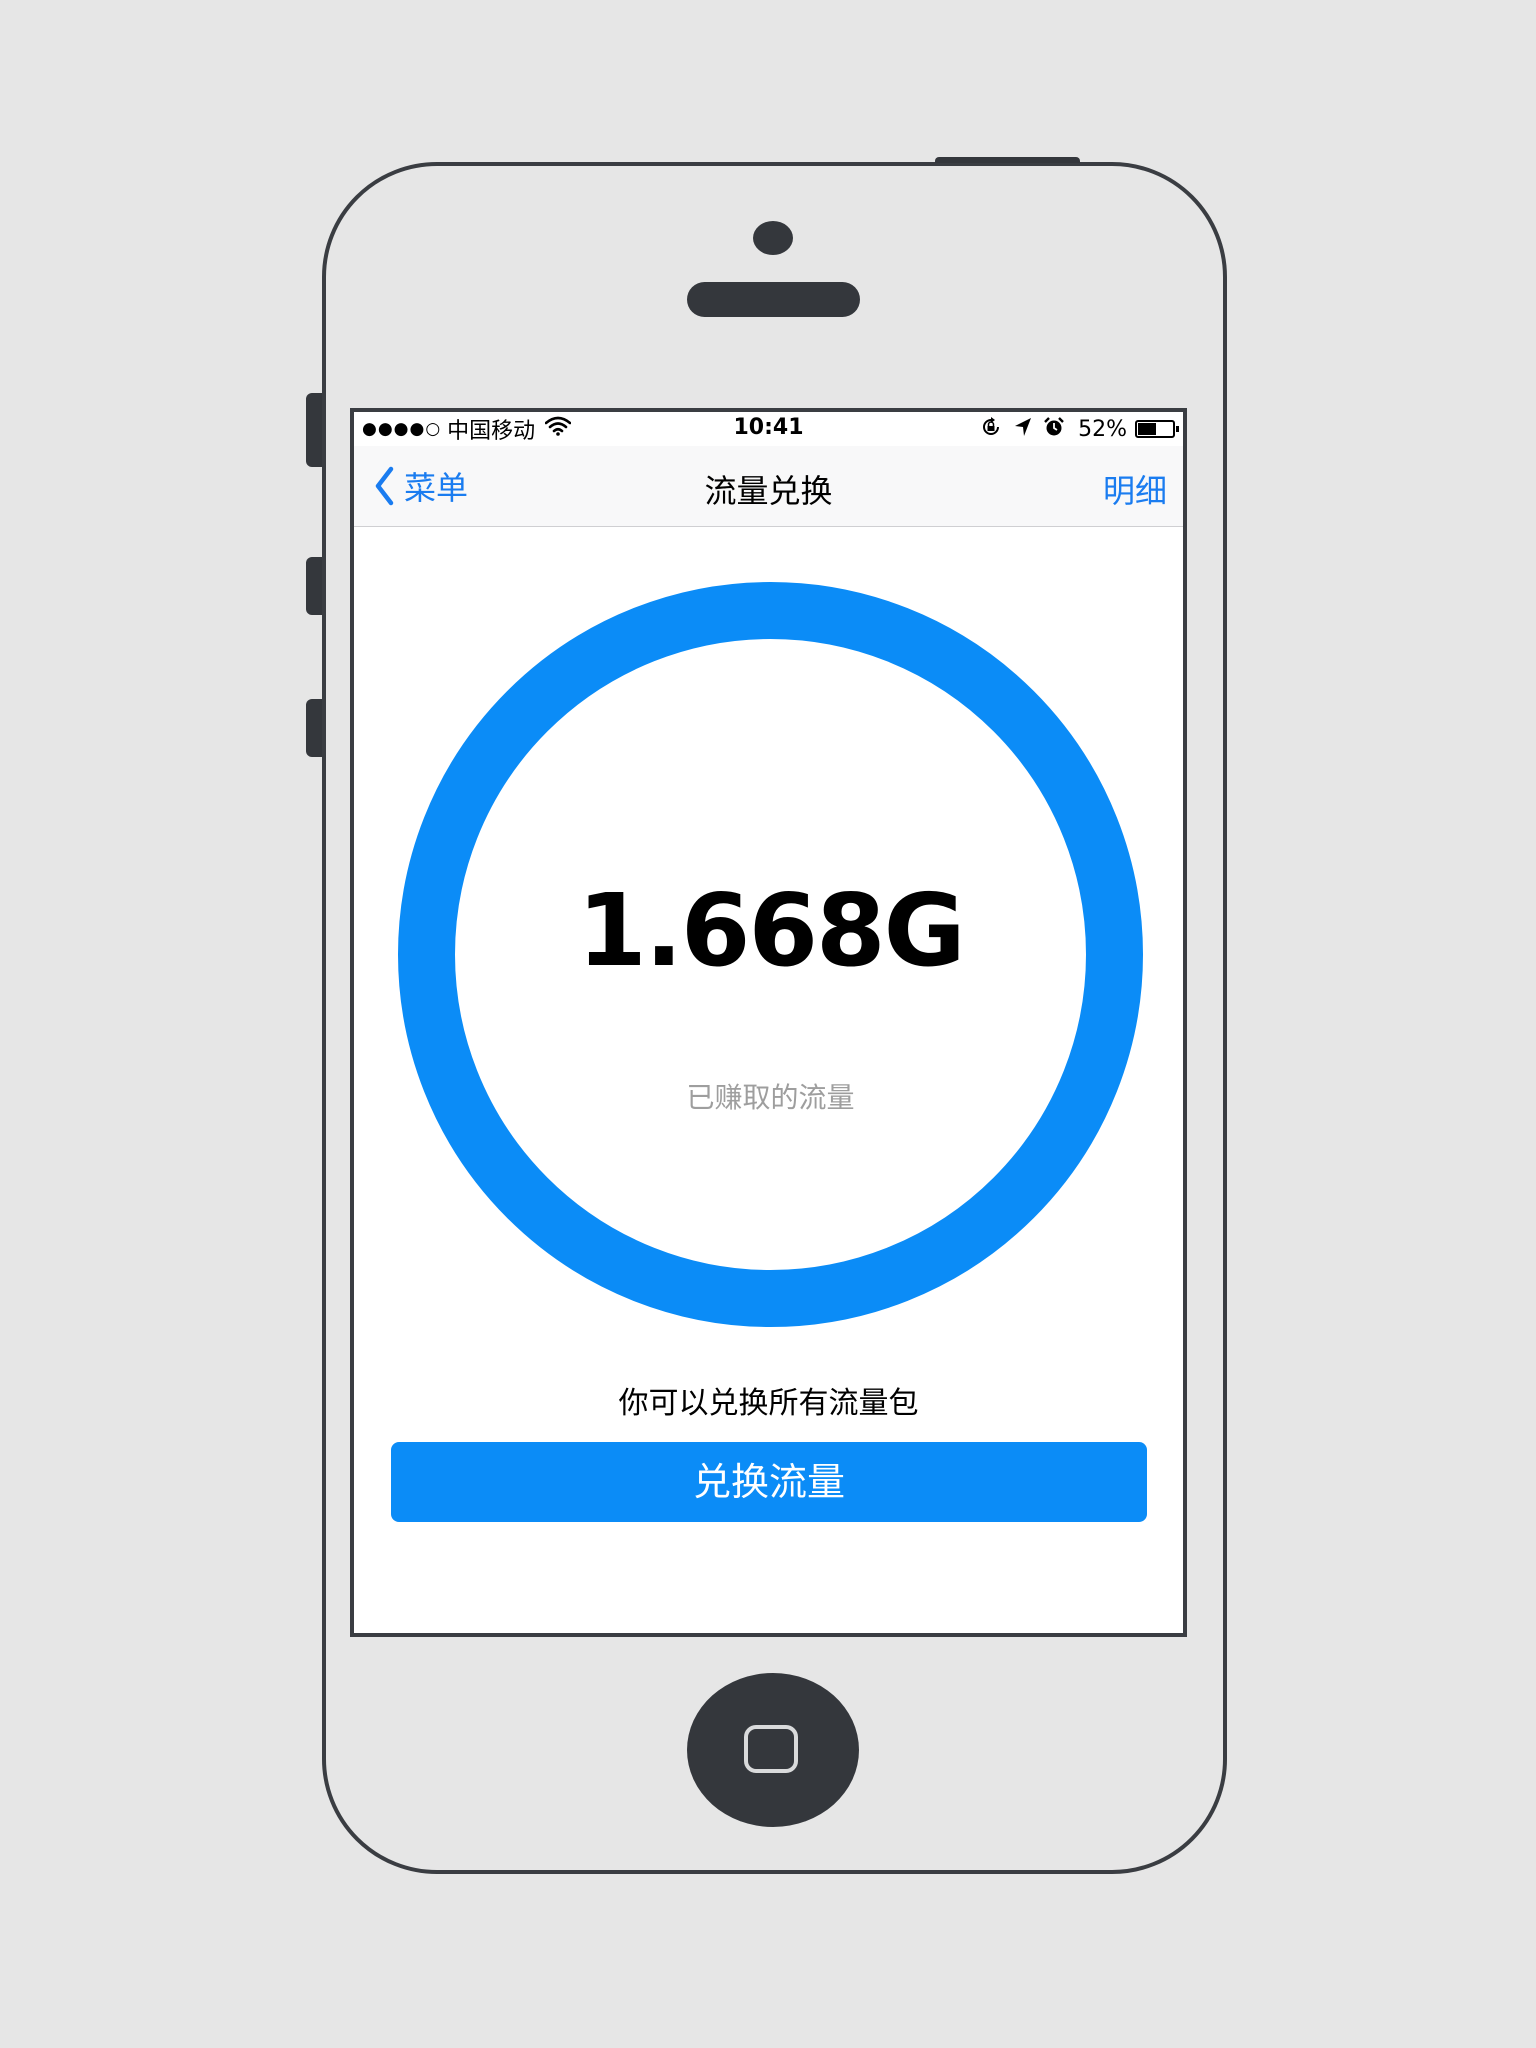 The height and width of the screenshot is (2048, 1536). What do you see at coordinates (1135, 489) in the screenshot?
I see `details-button: 明细` at bounding box center [1135, 489].